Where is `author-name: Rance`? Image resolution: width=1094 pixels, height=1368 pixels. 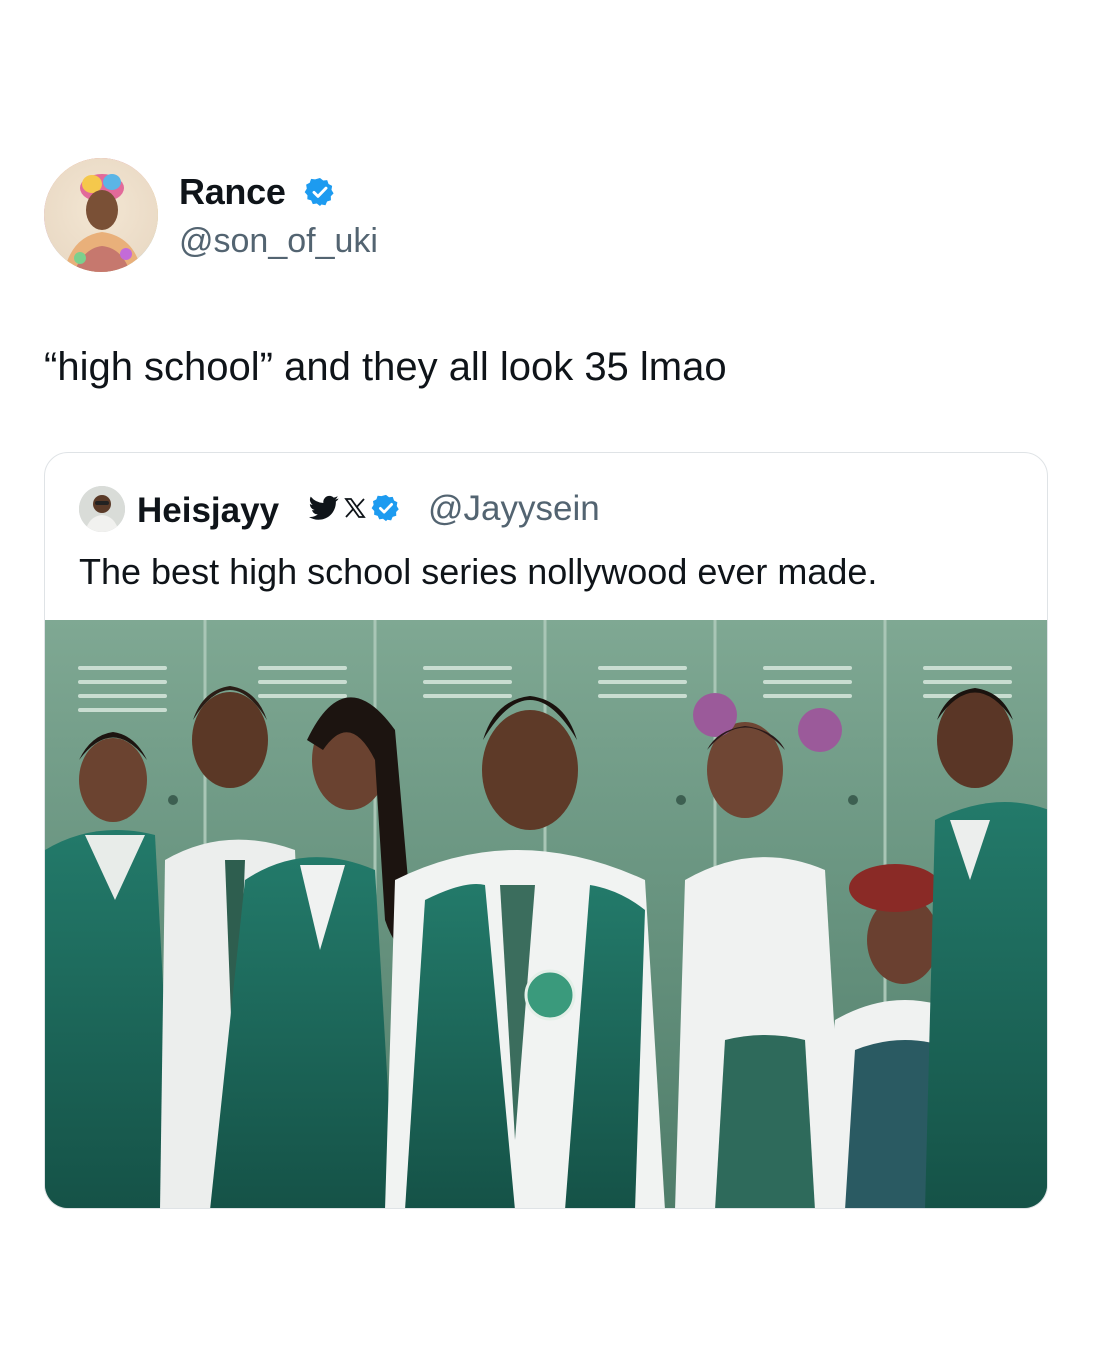
author-name: Rance is located at coordinates (232, 192).